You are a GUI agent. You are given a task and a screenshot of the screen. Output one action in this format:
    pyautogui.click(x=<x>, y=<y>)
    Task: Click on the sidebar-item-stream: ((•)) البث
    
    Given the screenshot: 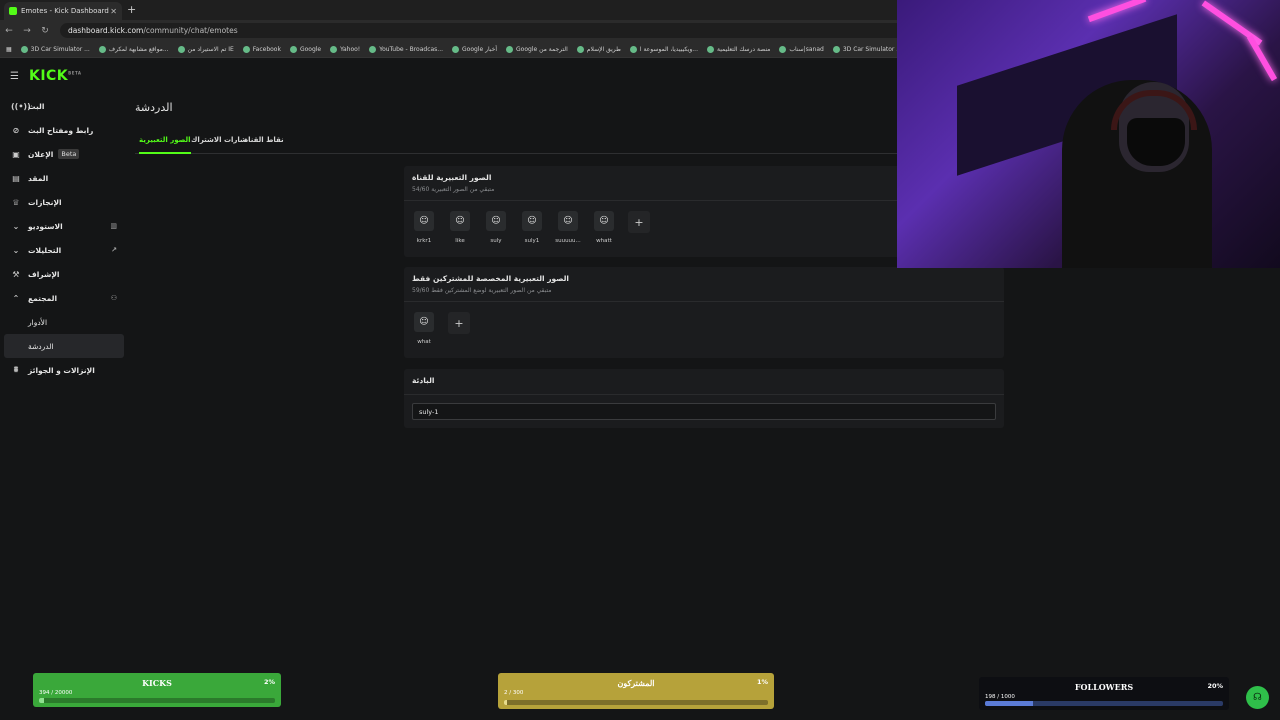 What is the action you would take?
    pyautogui.click(x=64, y=106)
    